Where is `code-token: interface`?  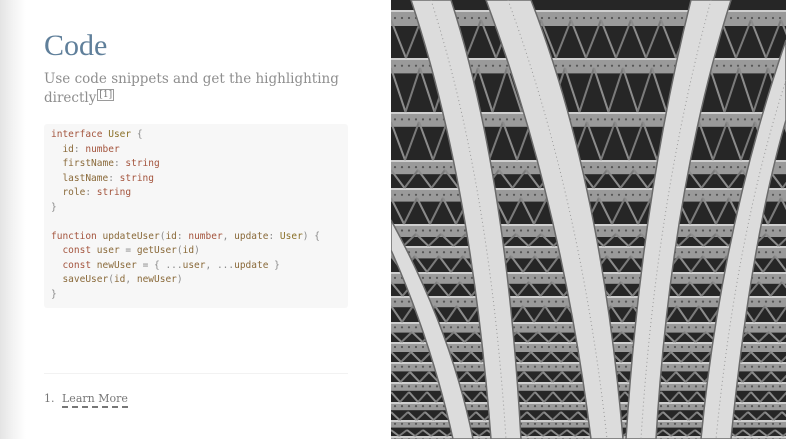 code-token: interface is located at coordinates (77, 134).